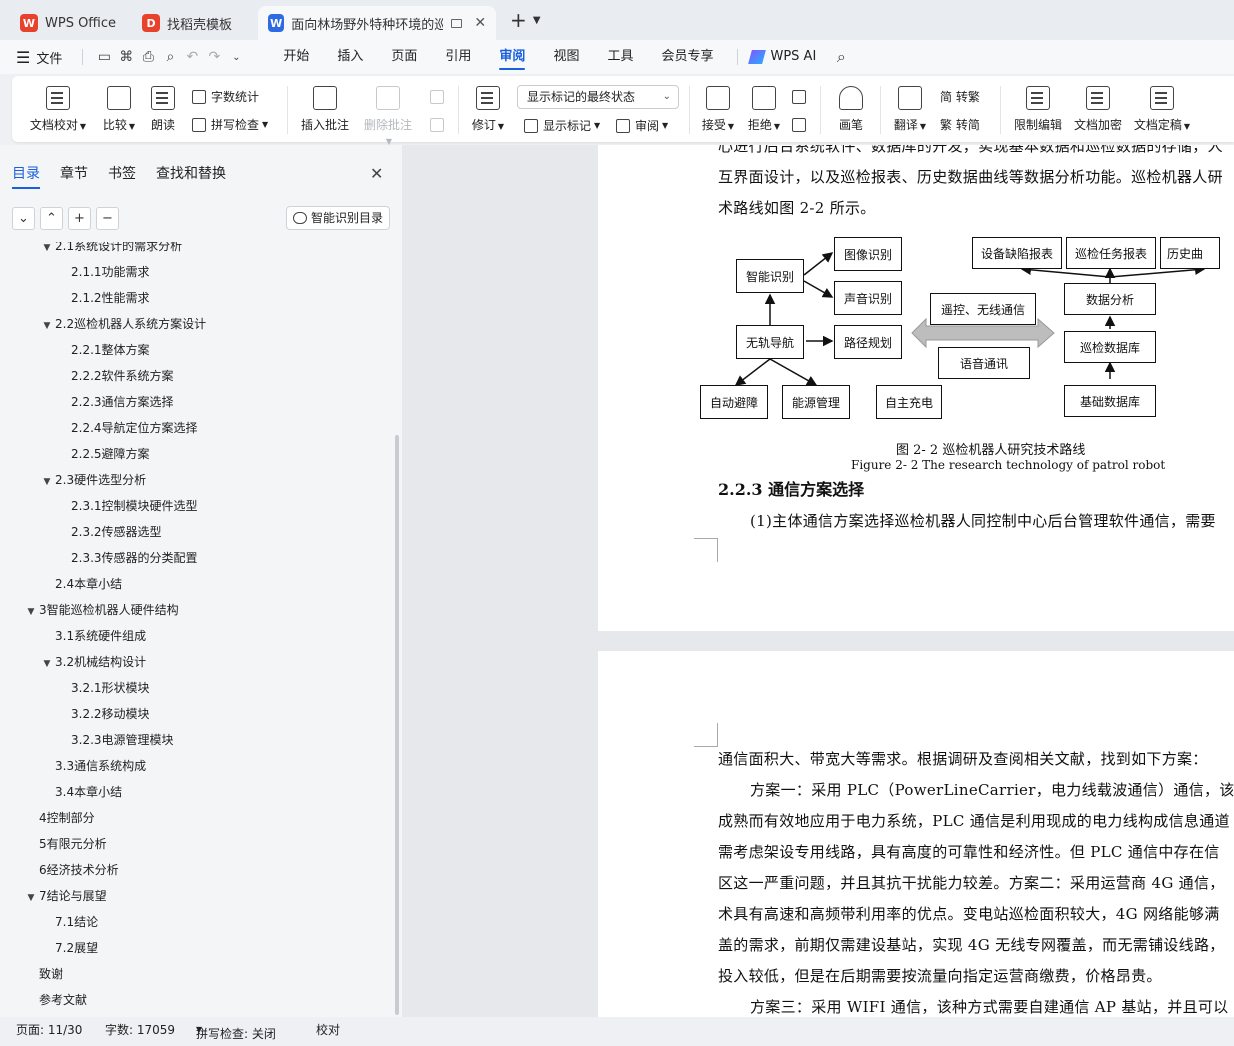  Describe the element at coordinates (114, 740) in the screenshot. I see `toc-item: 3.2.3电源管理模块` at that location.